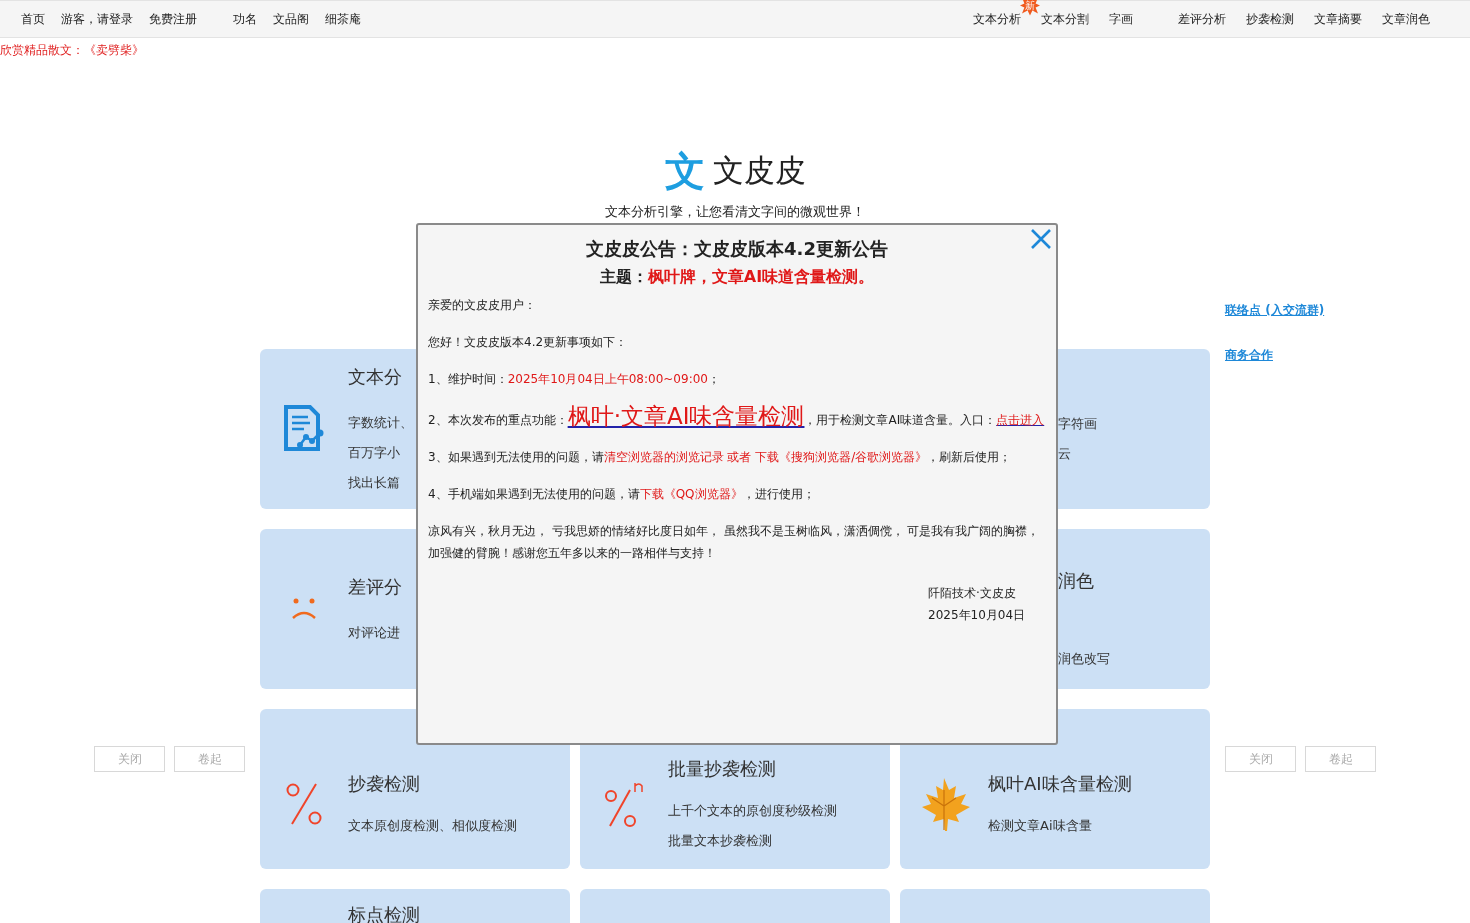 The width and height of the screenshot is (1470, 923). I want to click on card-description: 检测文章Ai味含量, so click(1040, 826).